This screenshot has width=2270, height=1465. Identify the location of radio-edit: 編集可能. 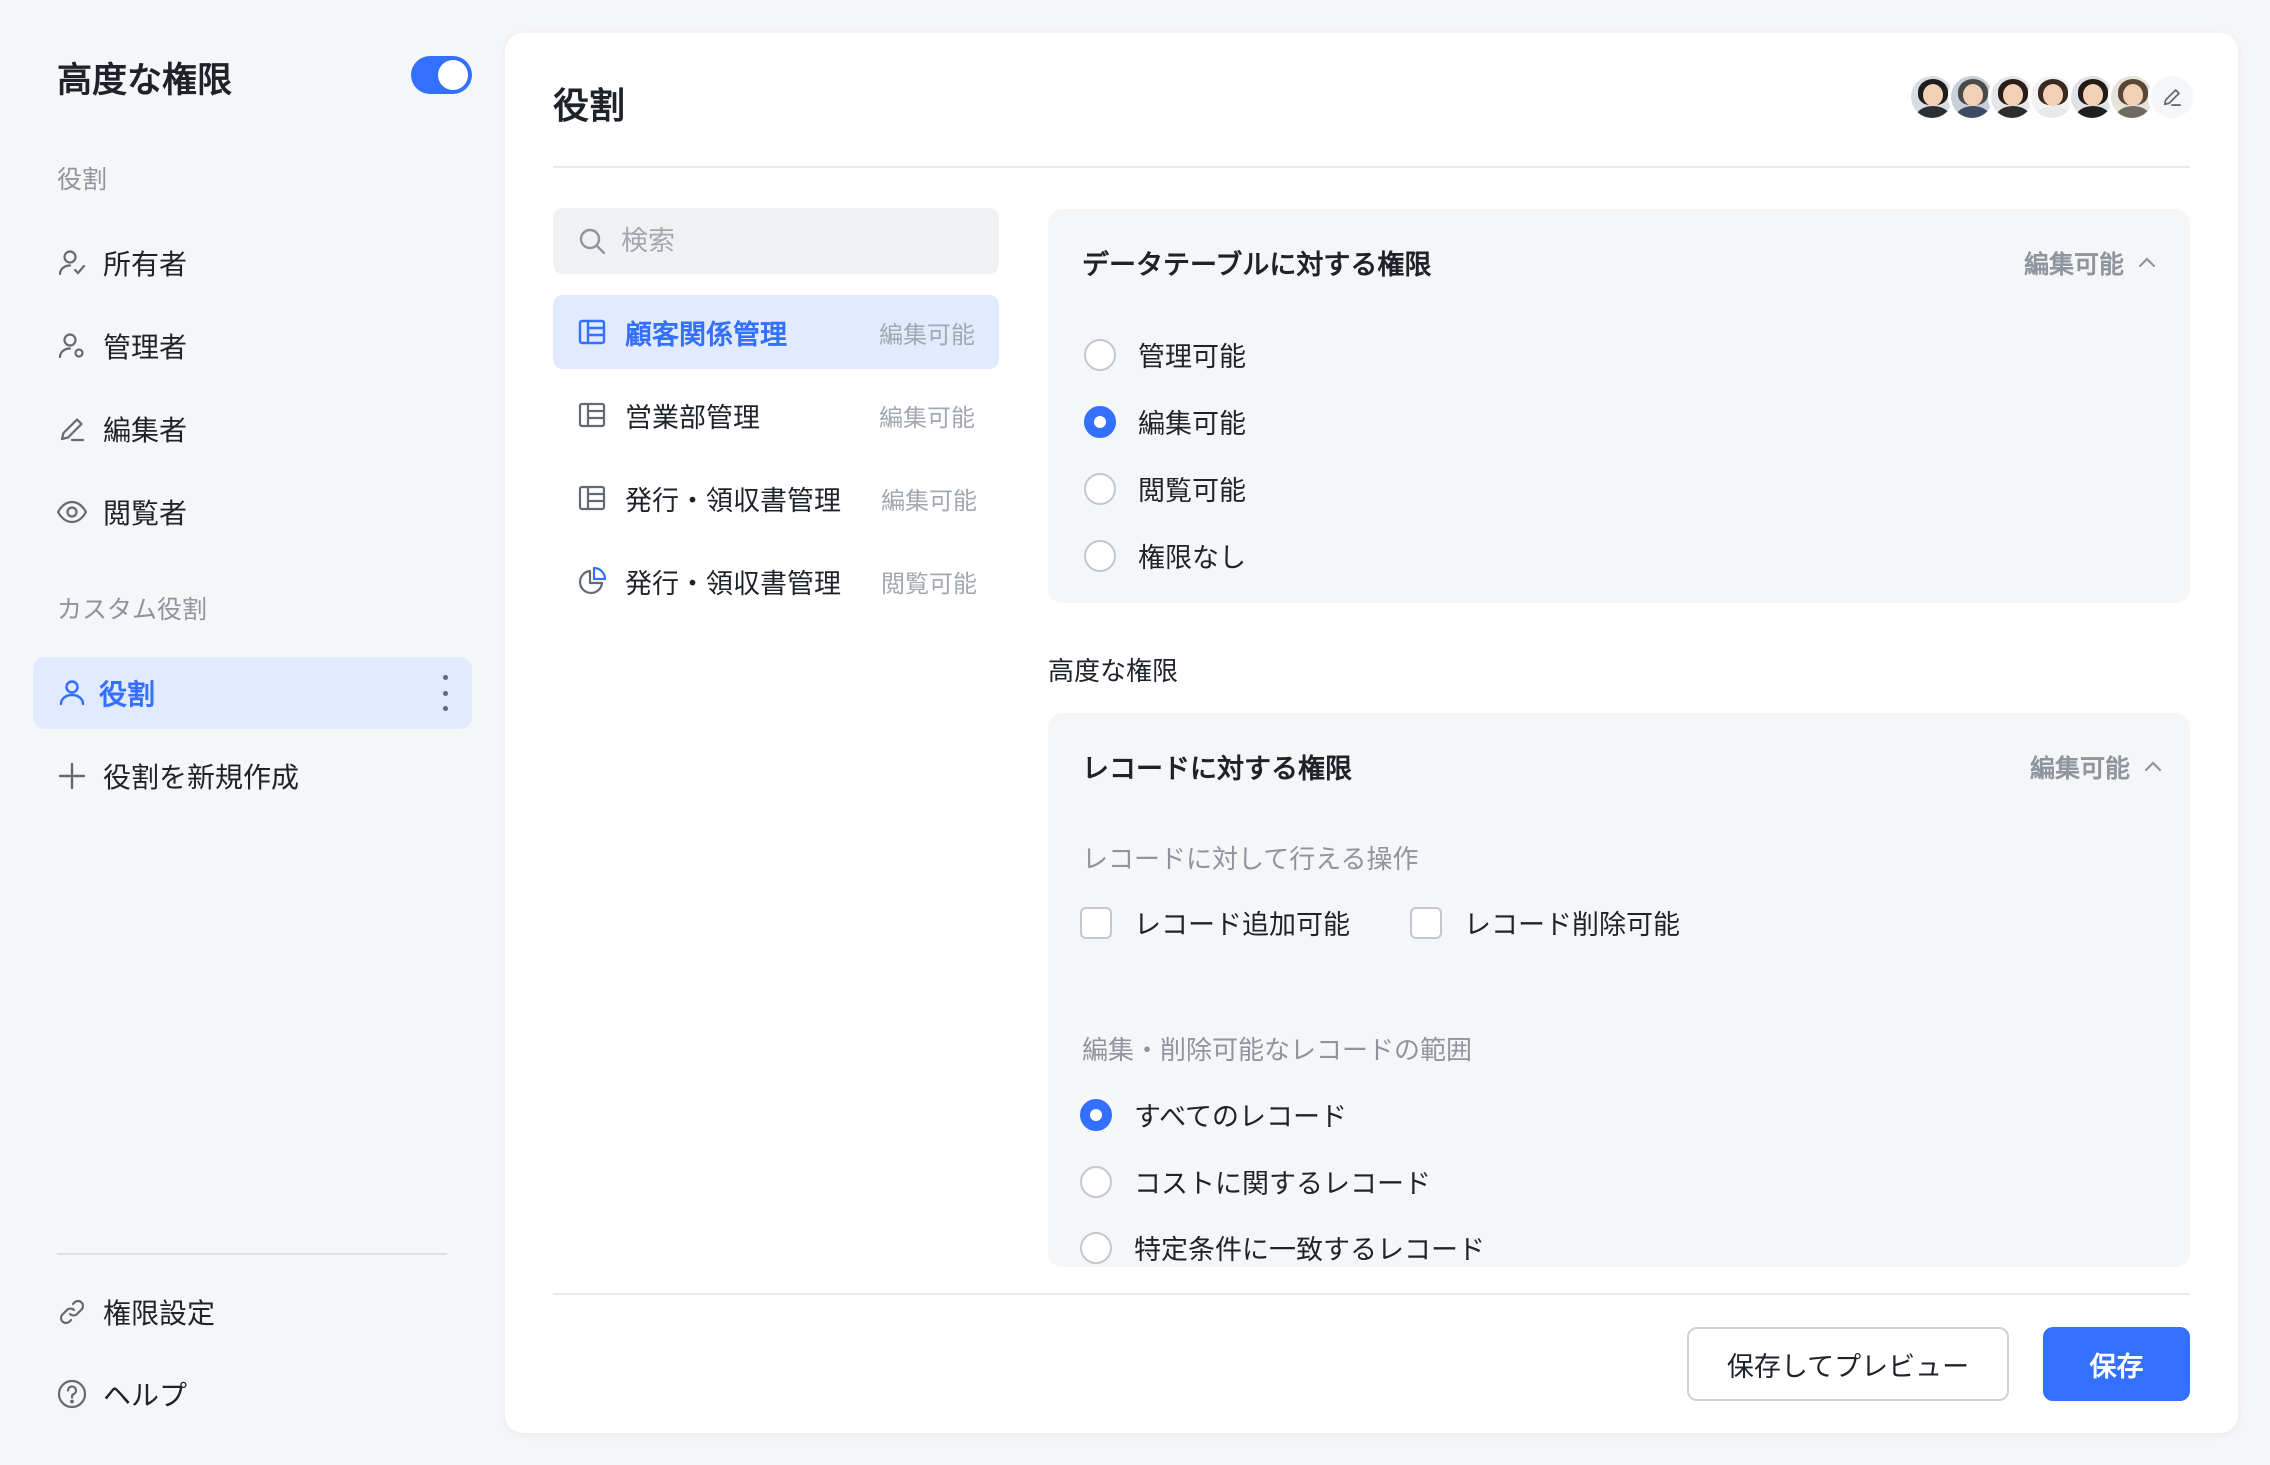
(1165, 421).